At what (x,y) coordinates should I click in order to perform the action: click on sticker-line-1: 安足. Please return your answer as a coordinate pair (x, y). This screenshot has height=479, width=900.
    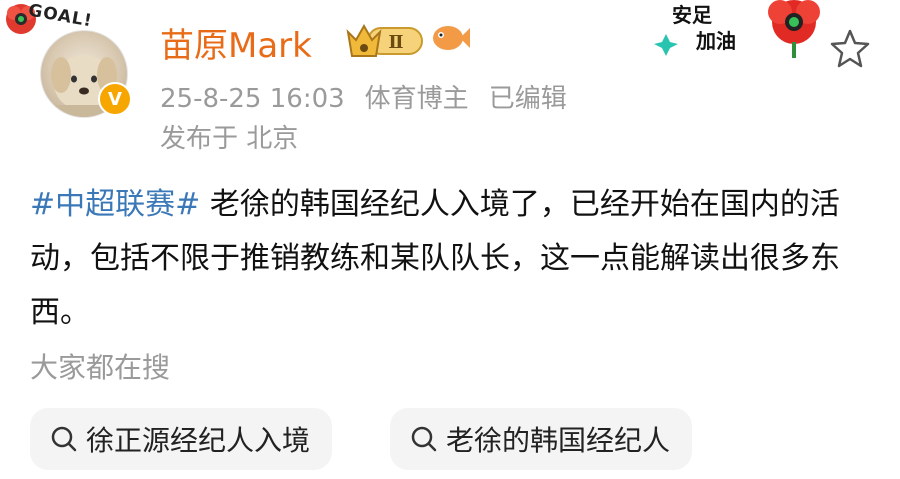
    Looking at the image, I should click on (692, 15).